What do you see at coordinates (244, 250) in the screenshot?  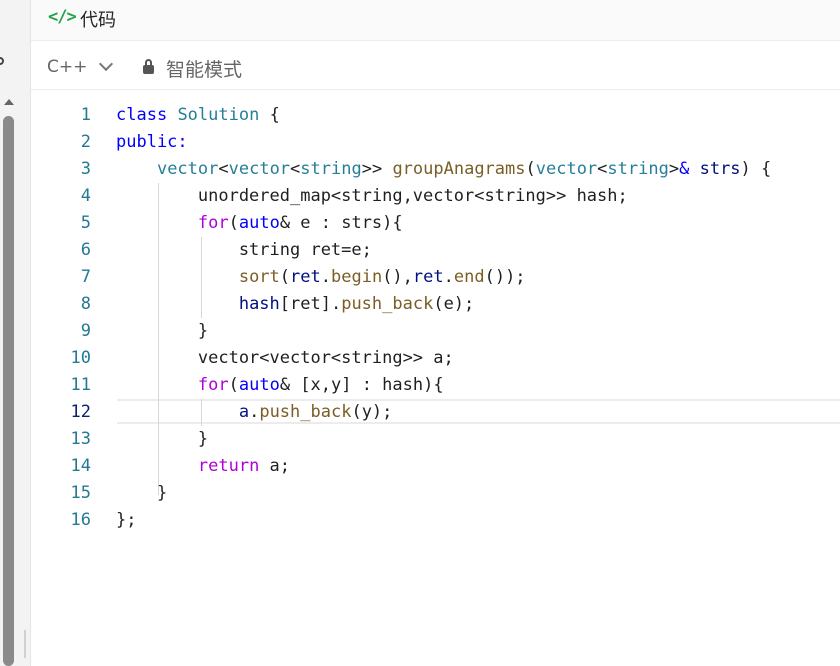 I see `code-token: string ret=e;` at bounding box center [244, 250].